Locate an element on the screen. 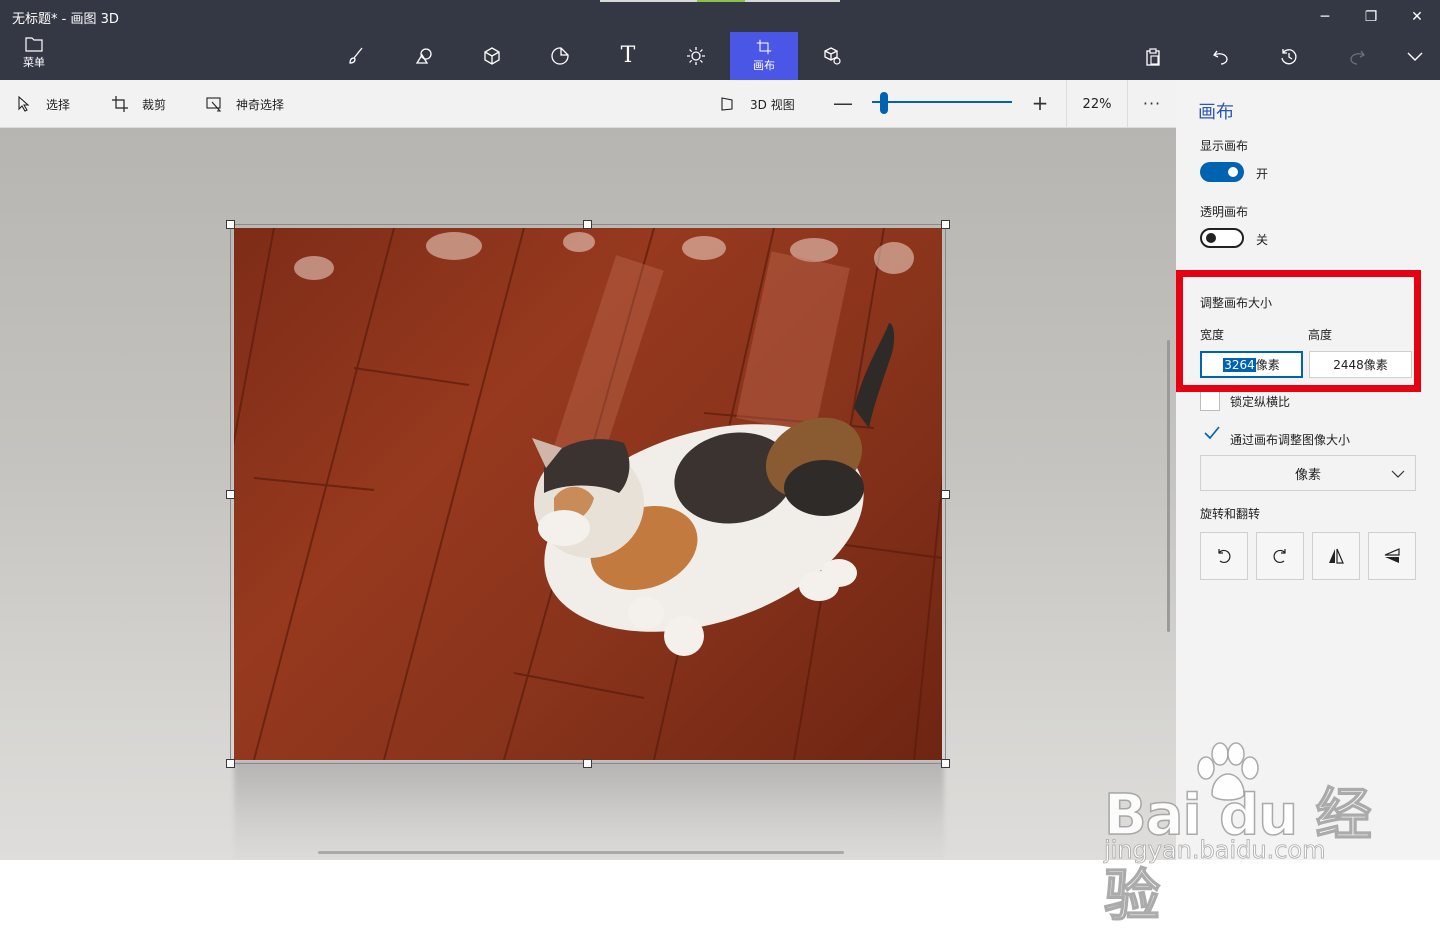  show-canvas-toggle is located at coordinates (1222, 172).